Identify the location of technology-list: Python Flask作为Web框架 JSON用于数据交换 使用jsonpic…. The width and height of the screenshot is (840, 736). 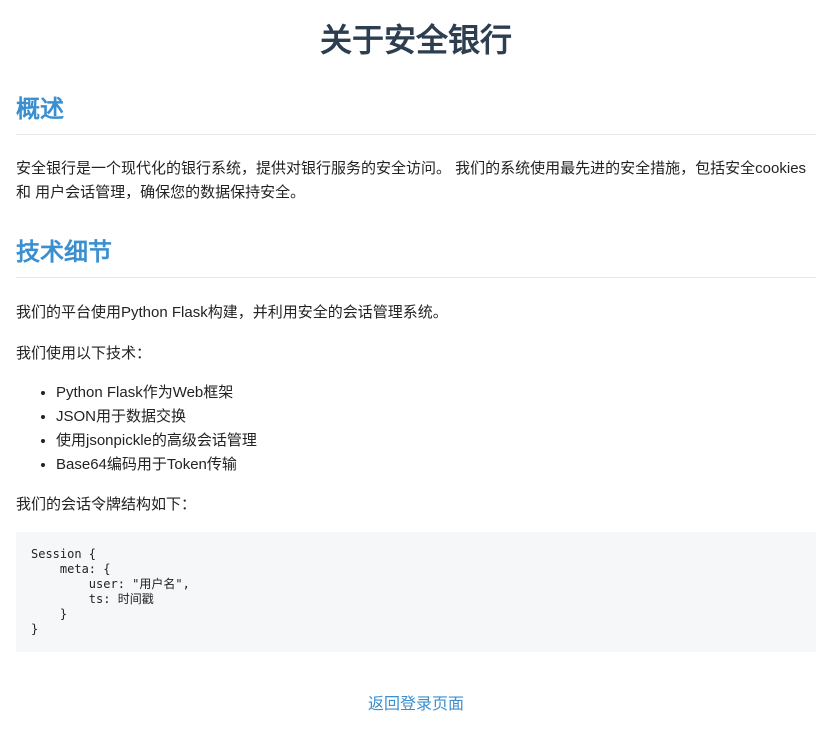
(136, 429).